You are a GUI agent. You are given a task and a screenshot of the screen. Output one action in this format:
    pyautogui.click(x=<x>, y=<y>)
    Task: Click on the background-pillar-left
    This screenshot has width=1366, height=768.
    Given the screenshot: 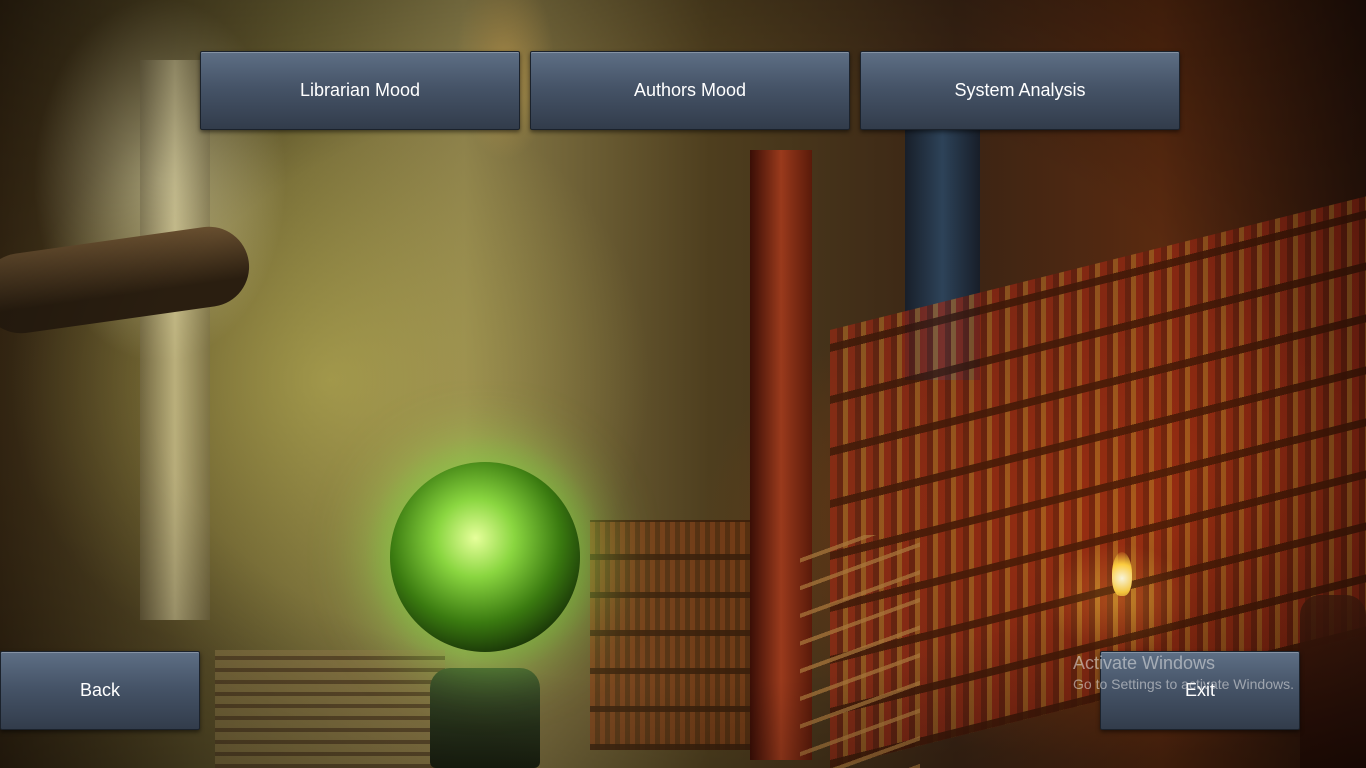 What is the action you would take?
    pyautogui.click(x=175, y=340)
    